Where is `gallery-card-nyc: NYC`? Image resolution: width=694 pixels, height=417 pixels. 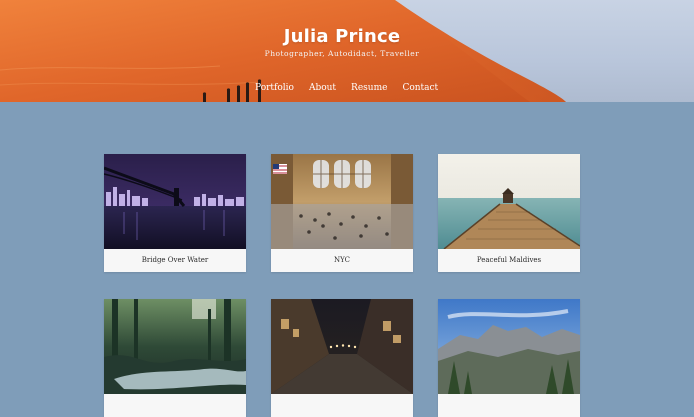
gallery-card-nyc: NYC is located at coordinates (342, 213).